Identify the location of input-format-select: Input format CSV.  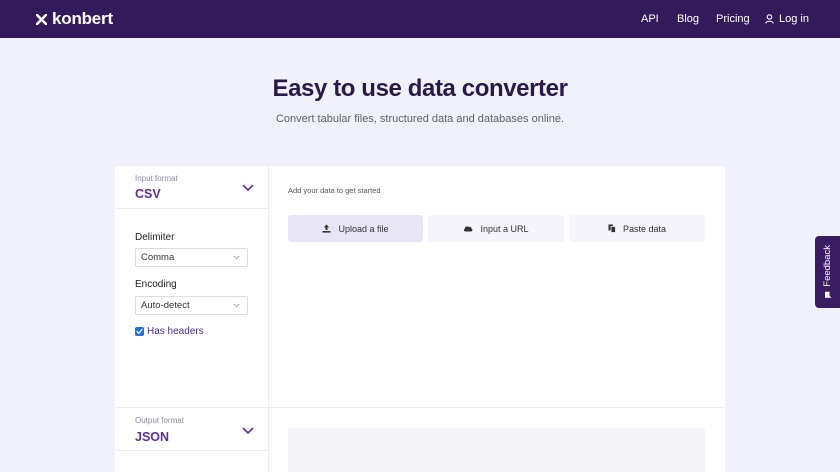
(191, 187).